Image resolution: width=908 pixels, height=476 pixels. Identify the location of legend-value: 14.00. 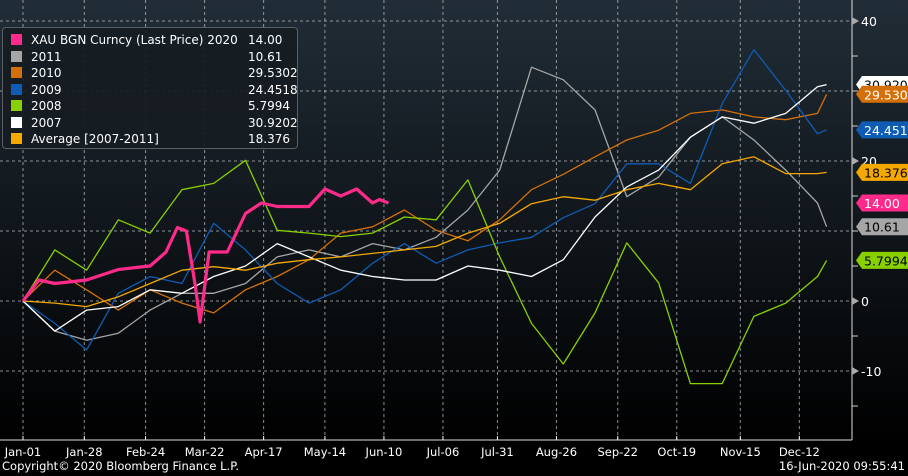
(265, 40).